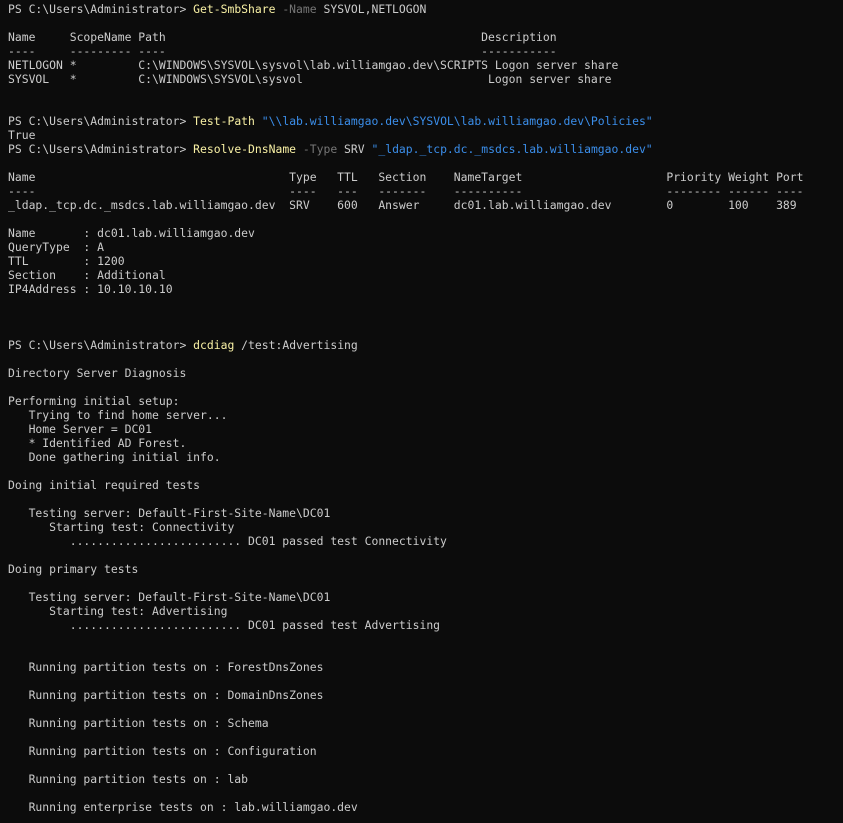  I want to click on terminal-text: SYSVOL,NETLOGON, so click(371, 9).